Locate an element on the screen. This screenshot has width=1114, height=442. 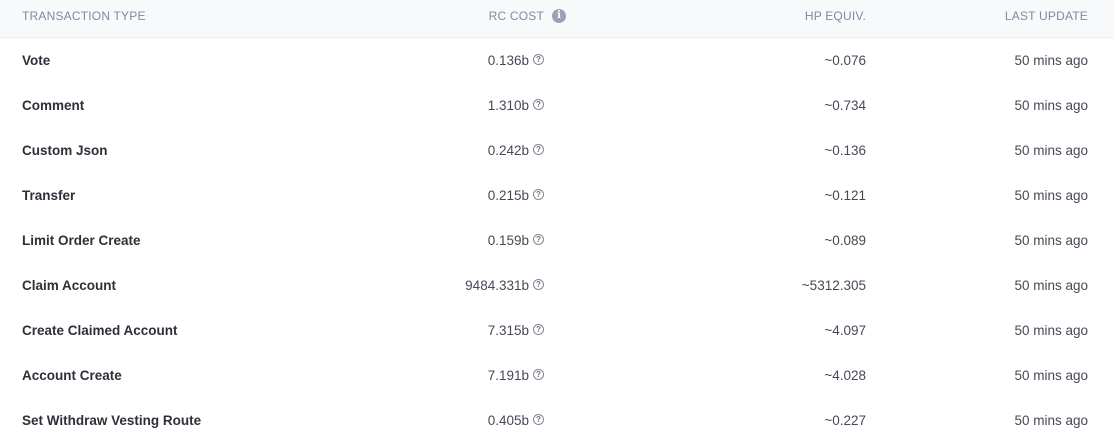
transaction-type-cell: Create Claimed Account is located at coordinates (100, 330).